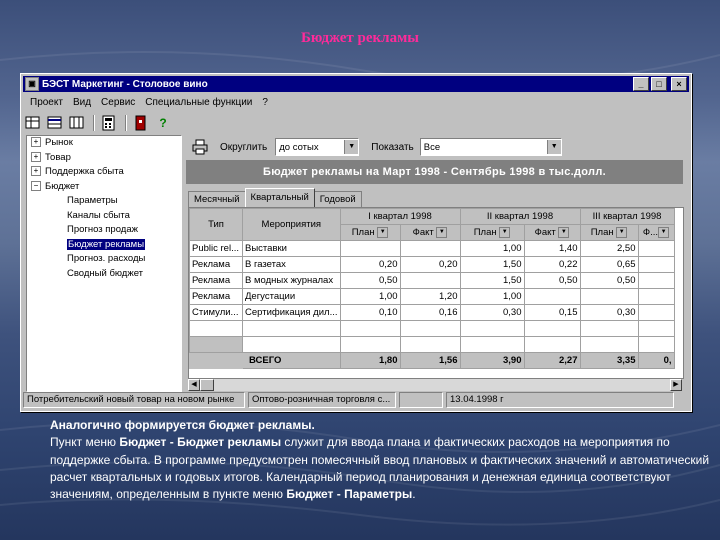 The height and width of the screenshot is (540, 720). Describe the element at coordinates (200, 147) in the screenshot. I see `printer-icon` at that location.